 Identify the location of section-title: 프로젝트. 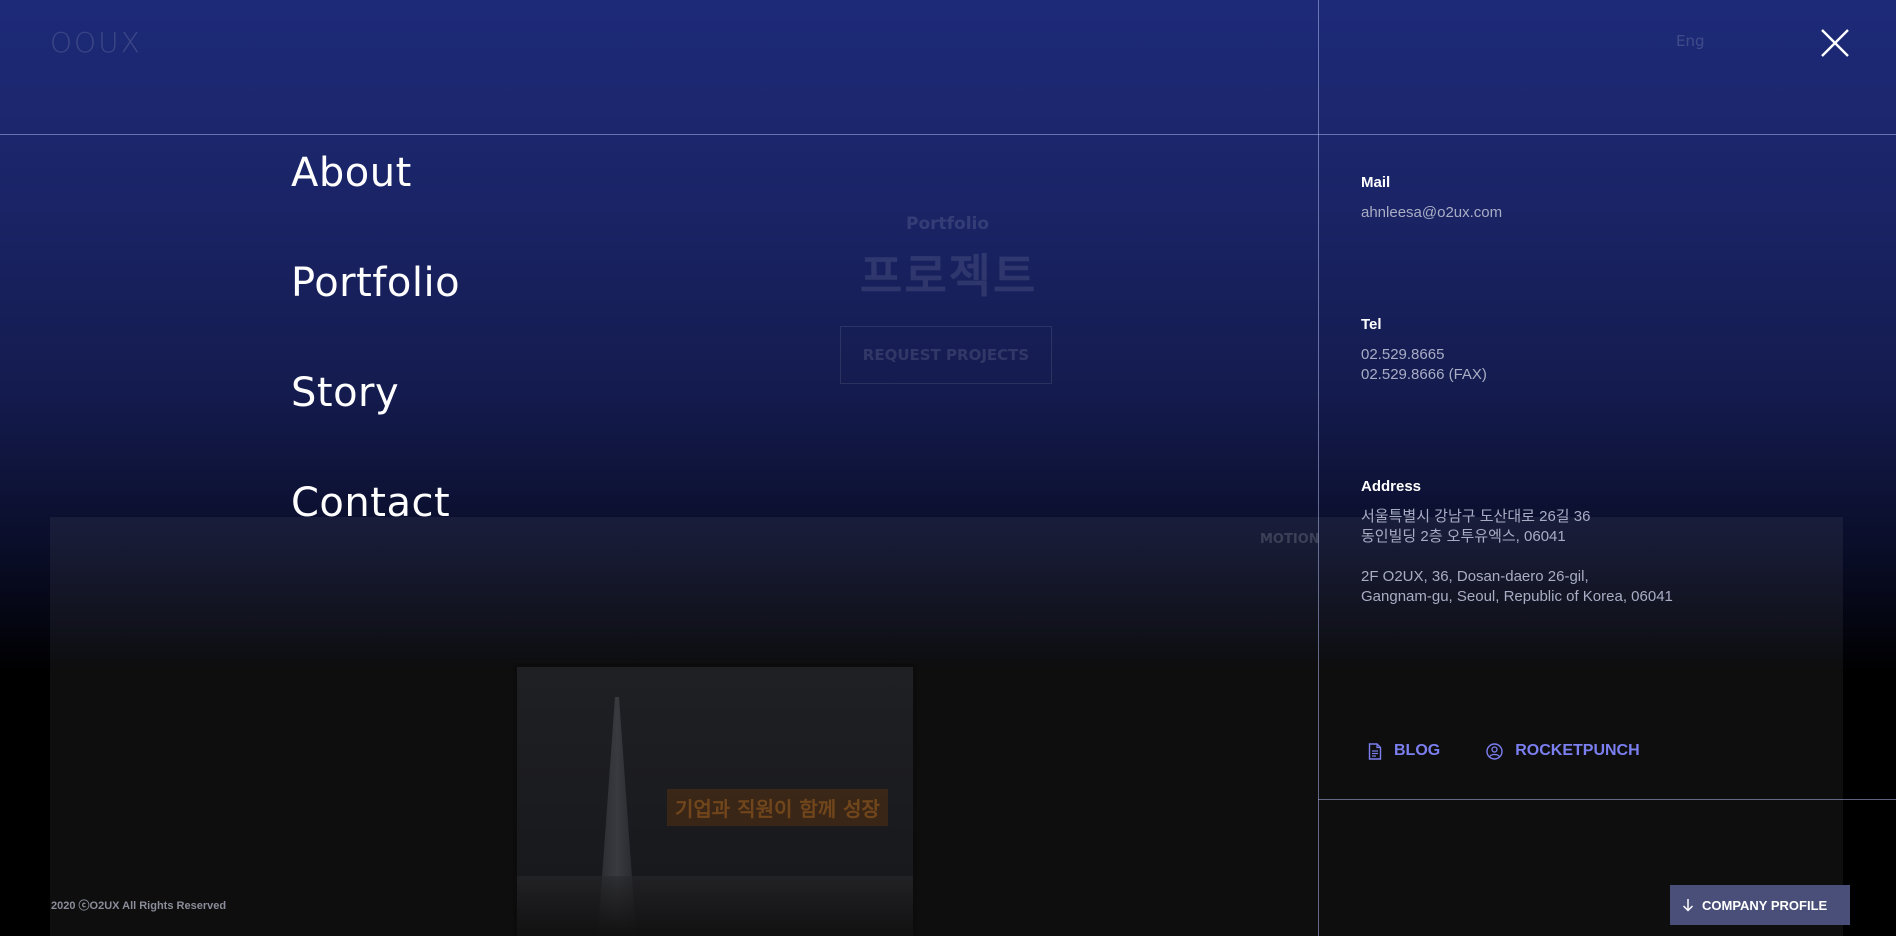
(949, 276).